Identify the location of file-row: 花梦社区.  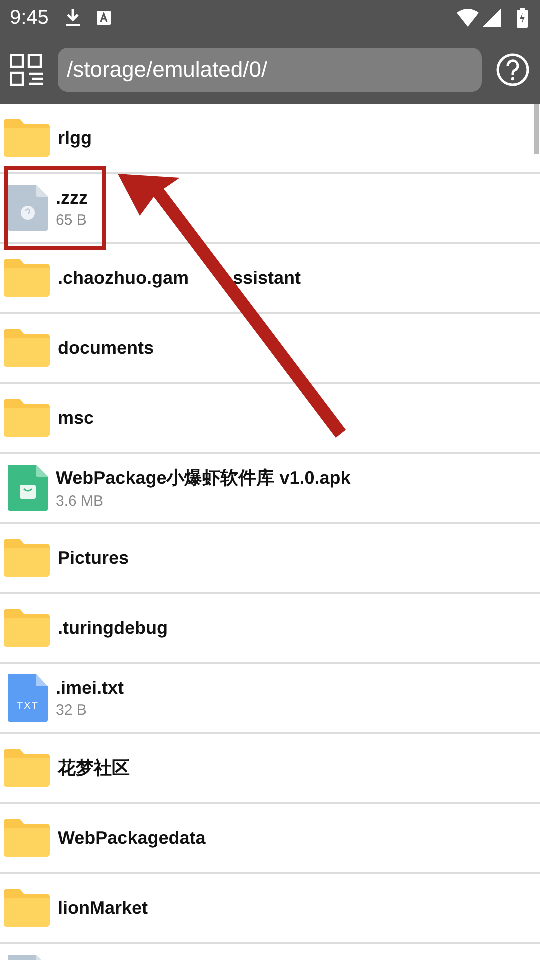
(270, 769).